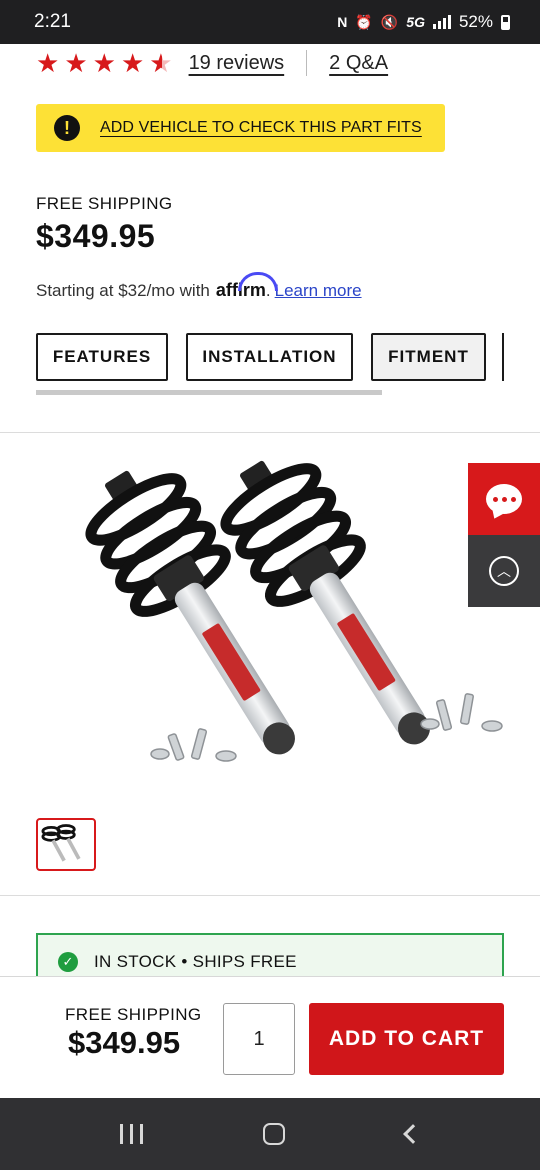  I want to click on recent-apps-icon, so click(132, 1134).